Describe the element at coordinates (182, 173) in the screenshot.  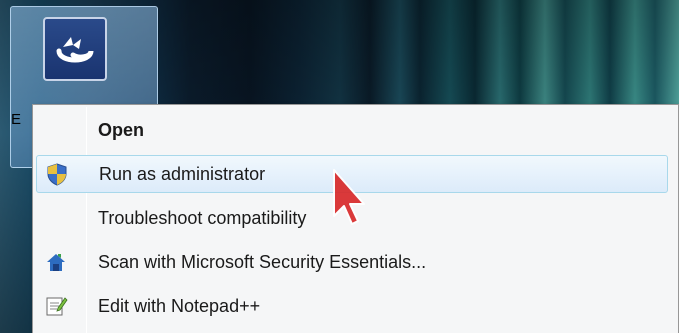
I see `menu-item-label: Run as administrator` at that location.